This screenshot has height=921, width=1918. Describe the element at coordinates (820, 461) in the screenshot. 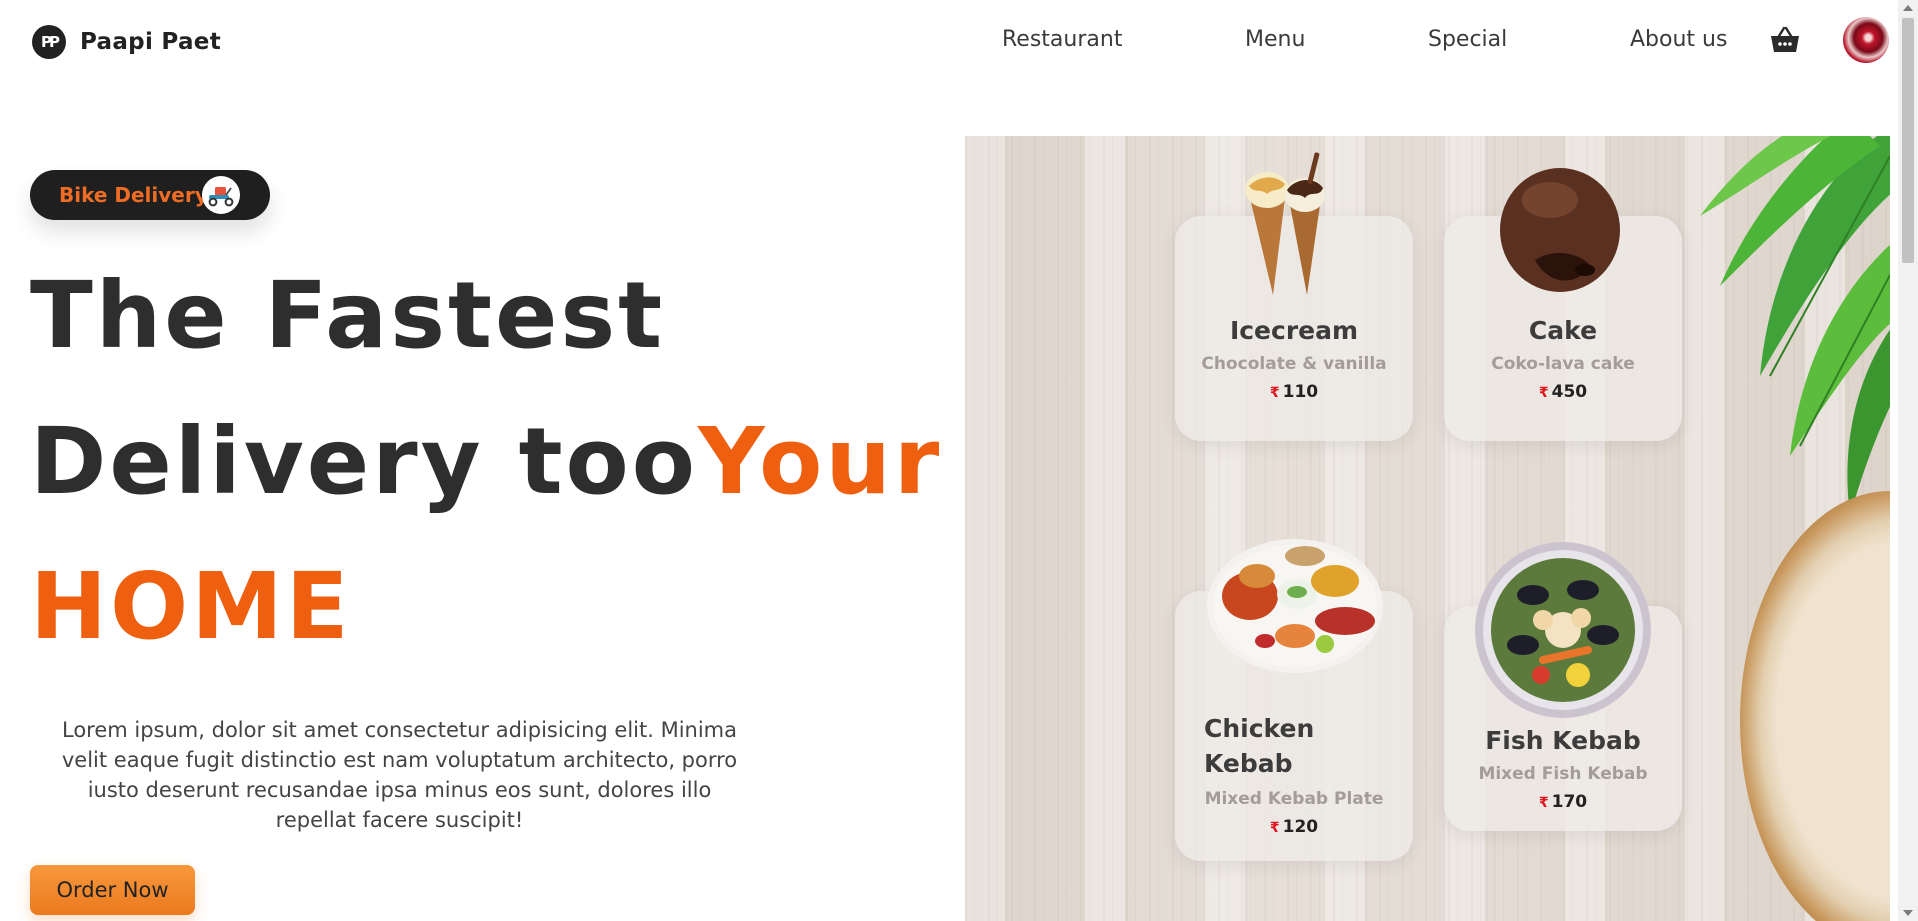

I see `headline-accent-your: Your` at that location.